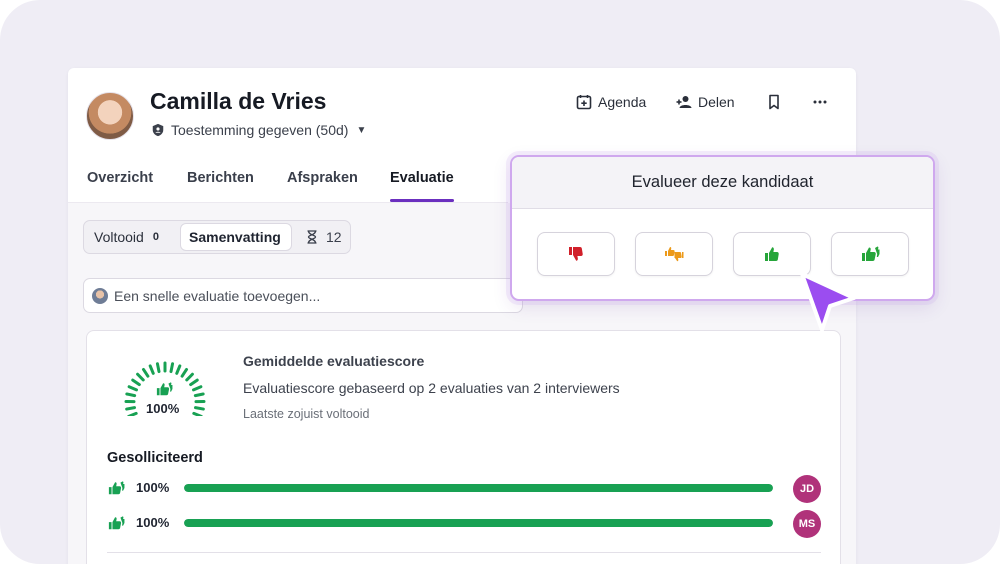 The height and width of the screenshot is (564, 1000). I want to click on rate-mixed-button, so click(674, 254).